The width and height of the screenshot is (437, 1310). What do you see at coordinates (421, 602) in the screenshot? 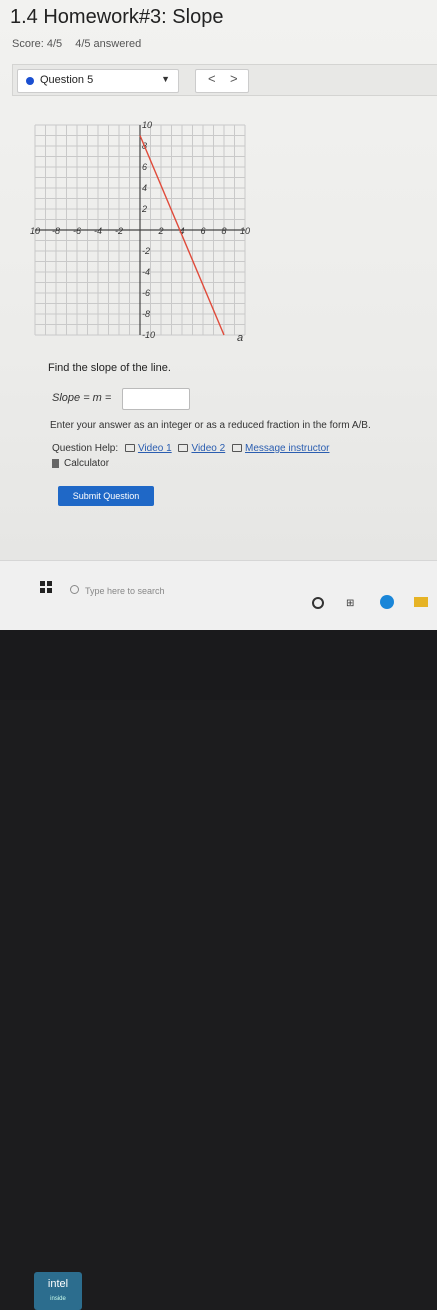
I see `file-explorer-icon` at bounding box center [421, 602].